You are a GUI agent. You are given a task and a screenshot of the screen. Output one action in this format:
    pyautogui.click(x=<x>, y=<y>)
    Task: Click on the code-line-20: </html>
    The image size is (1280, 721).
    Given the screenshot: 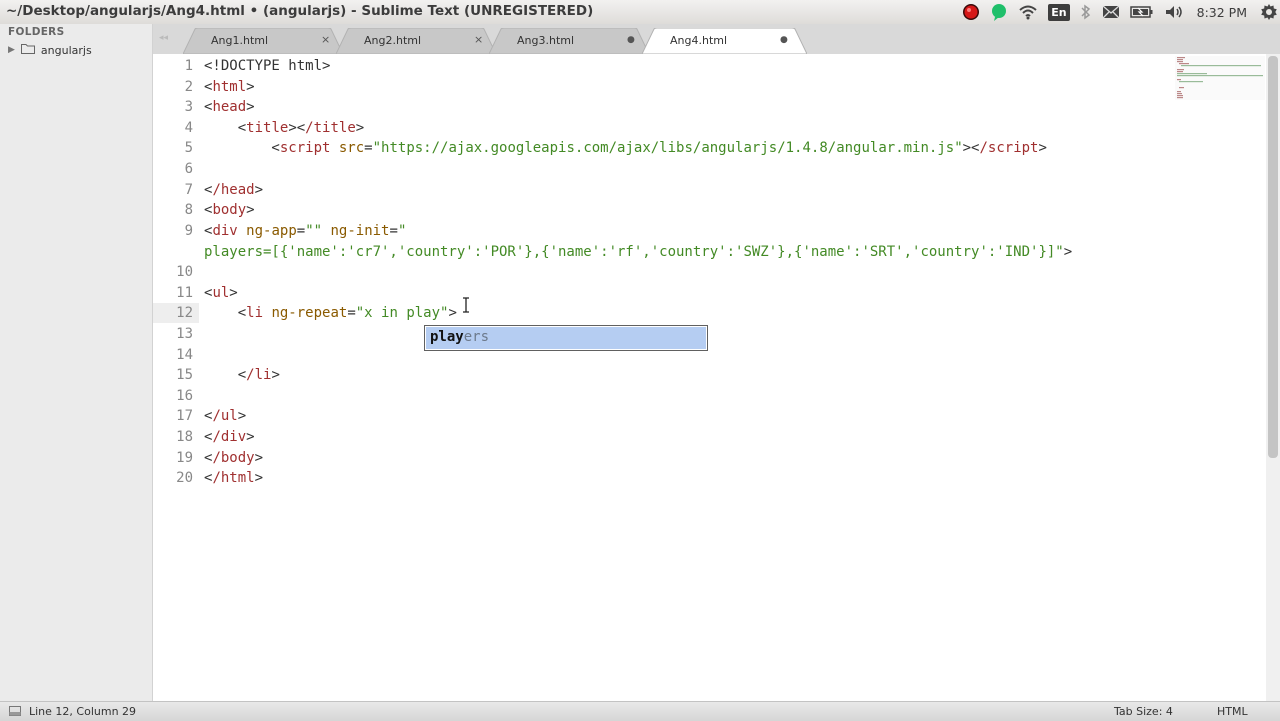 What is the action you would take?
    pyautogui.click(x=234, y=478)
    